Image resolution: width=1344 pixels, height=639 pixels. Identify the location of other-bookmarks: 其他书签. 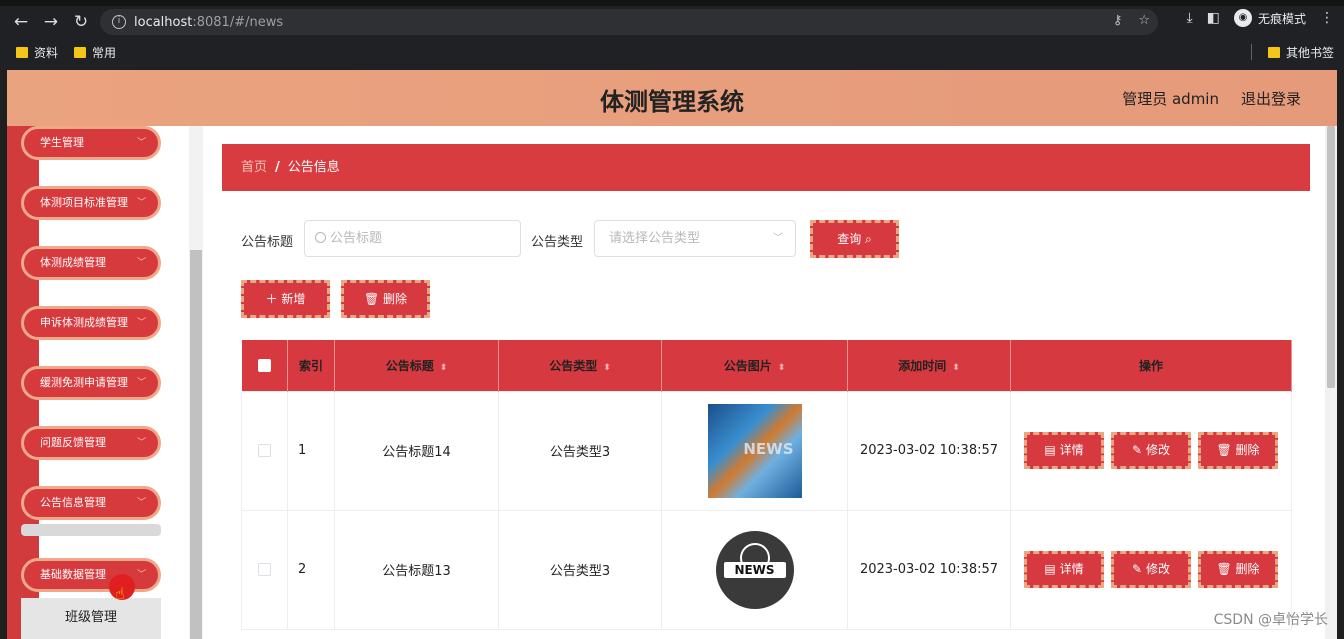
(1300, 52).